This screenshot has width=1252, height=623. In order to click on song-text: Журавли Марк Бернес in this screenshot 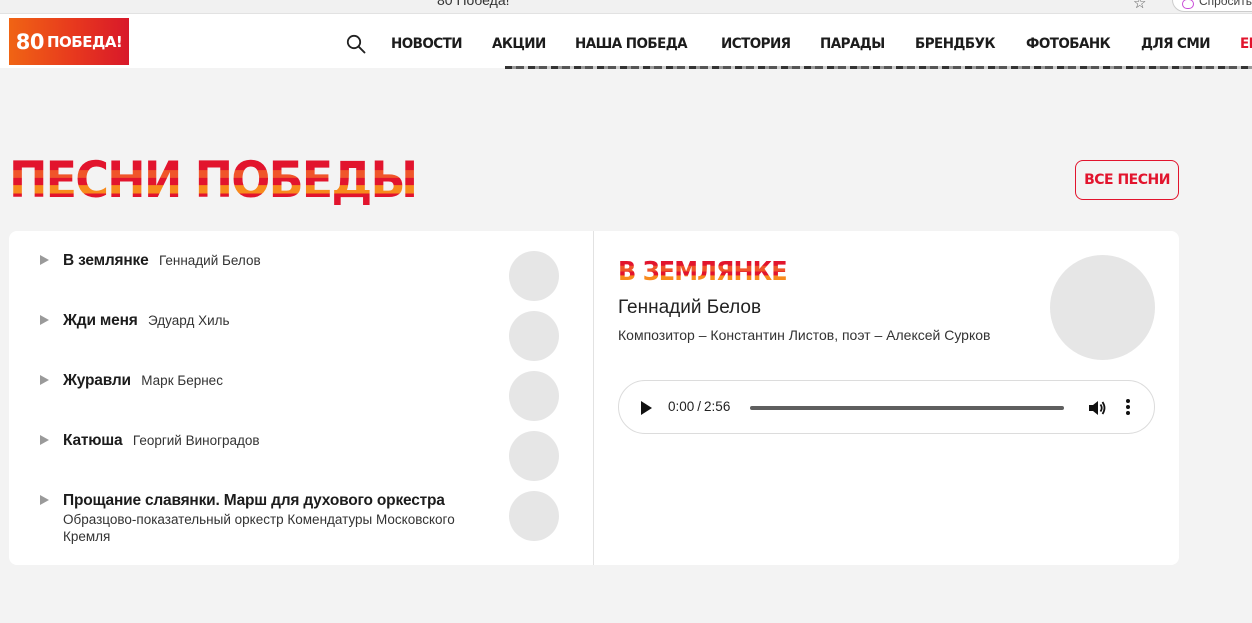, I will do `click(273, 381)`.